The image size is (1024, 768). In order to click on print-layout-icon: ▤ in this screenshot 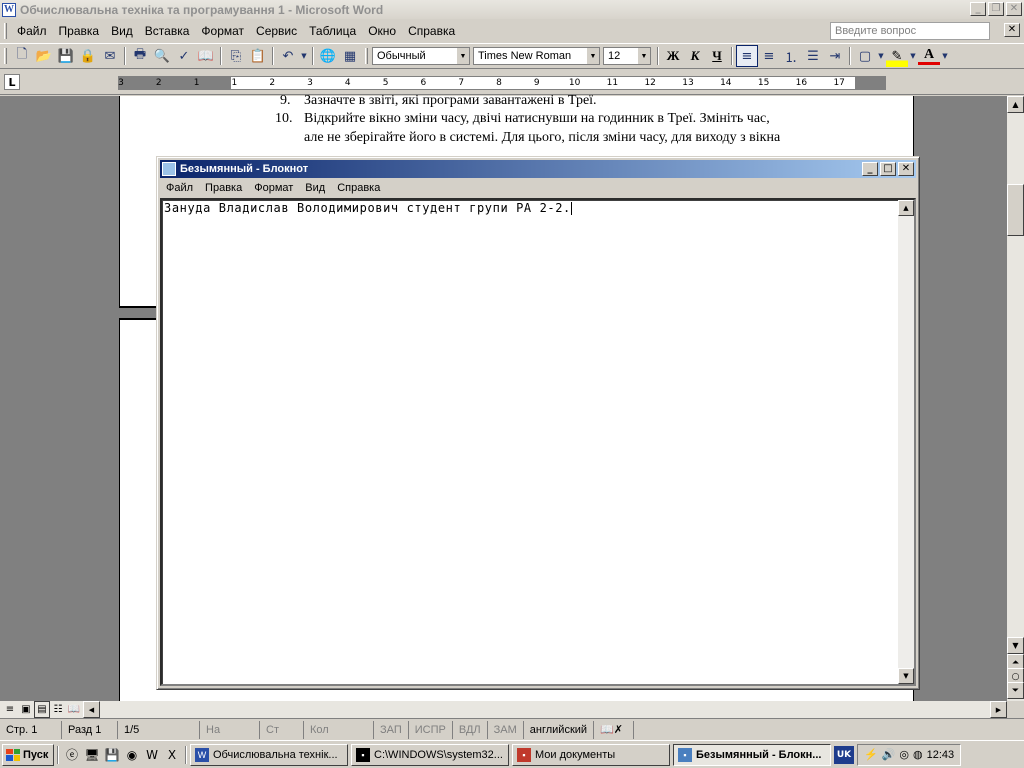, I will do `click(42, 709)`.